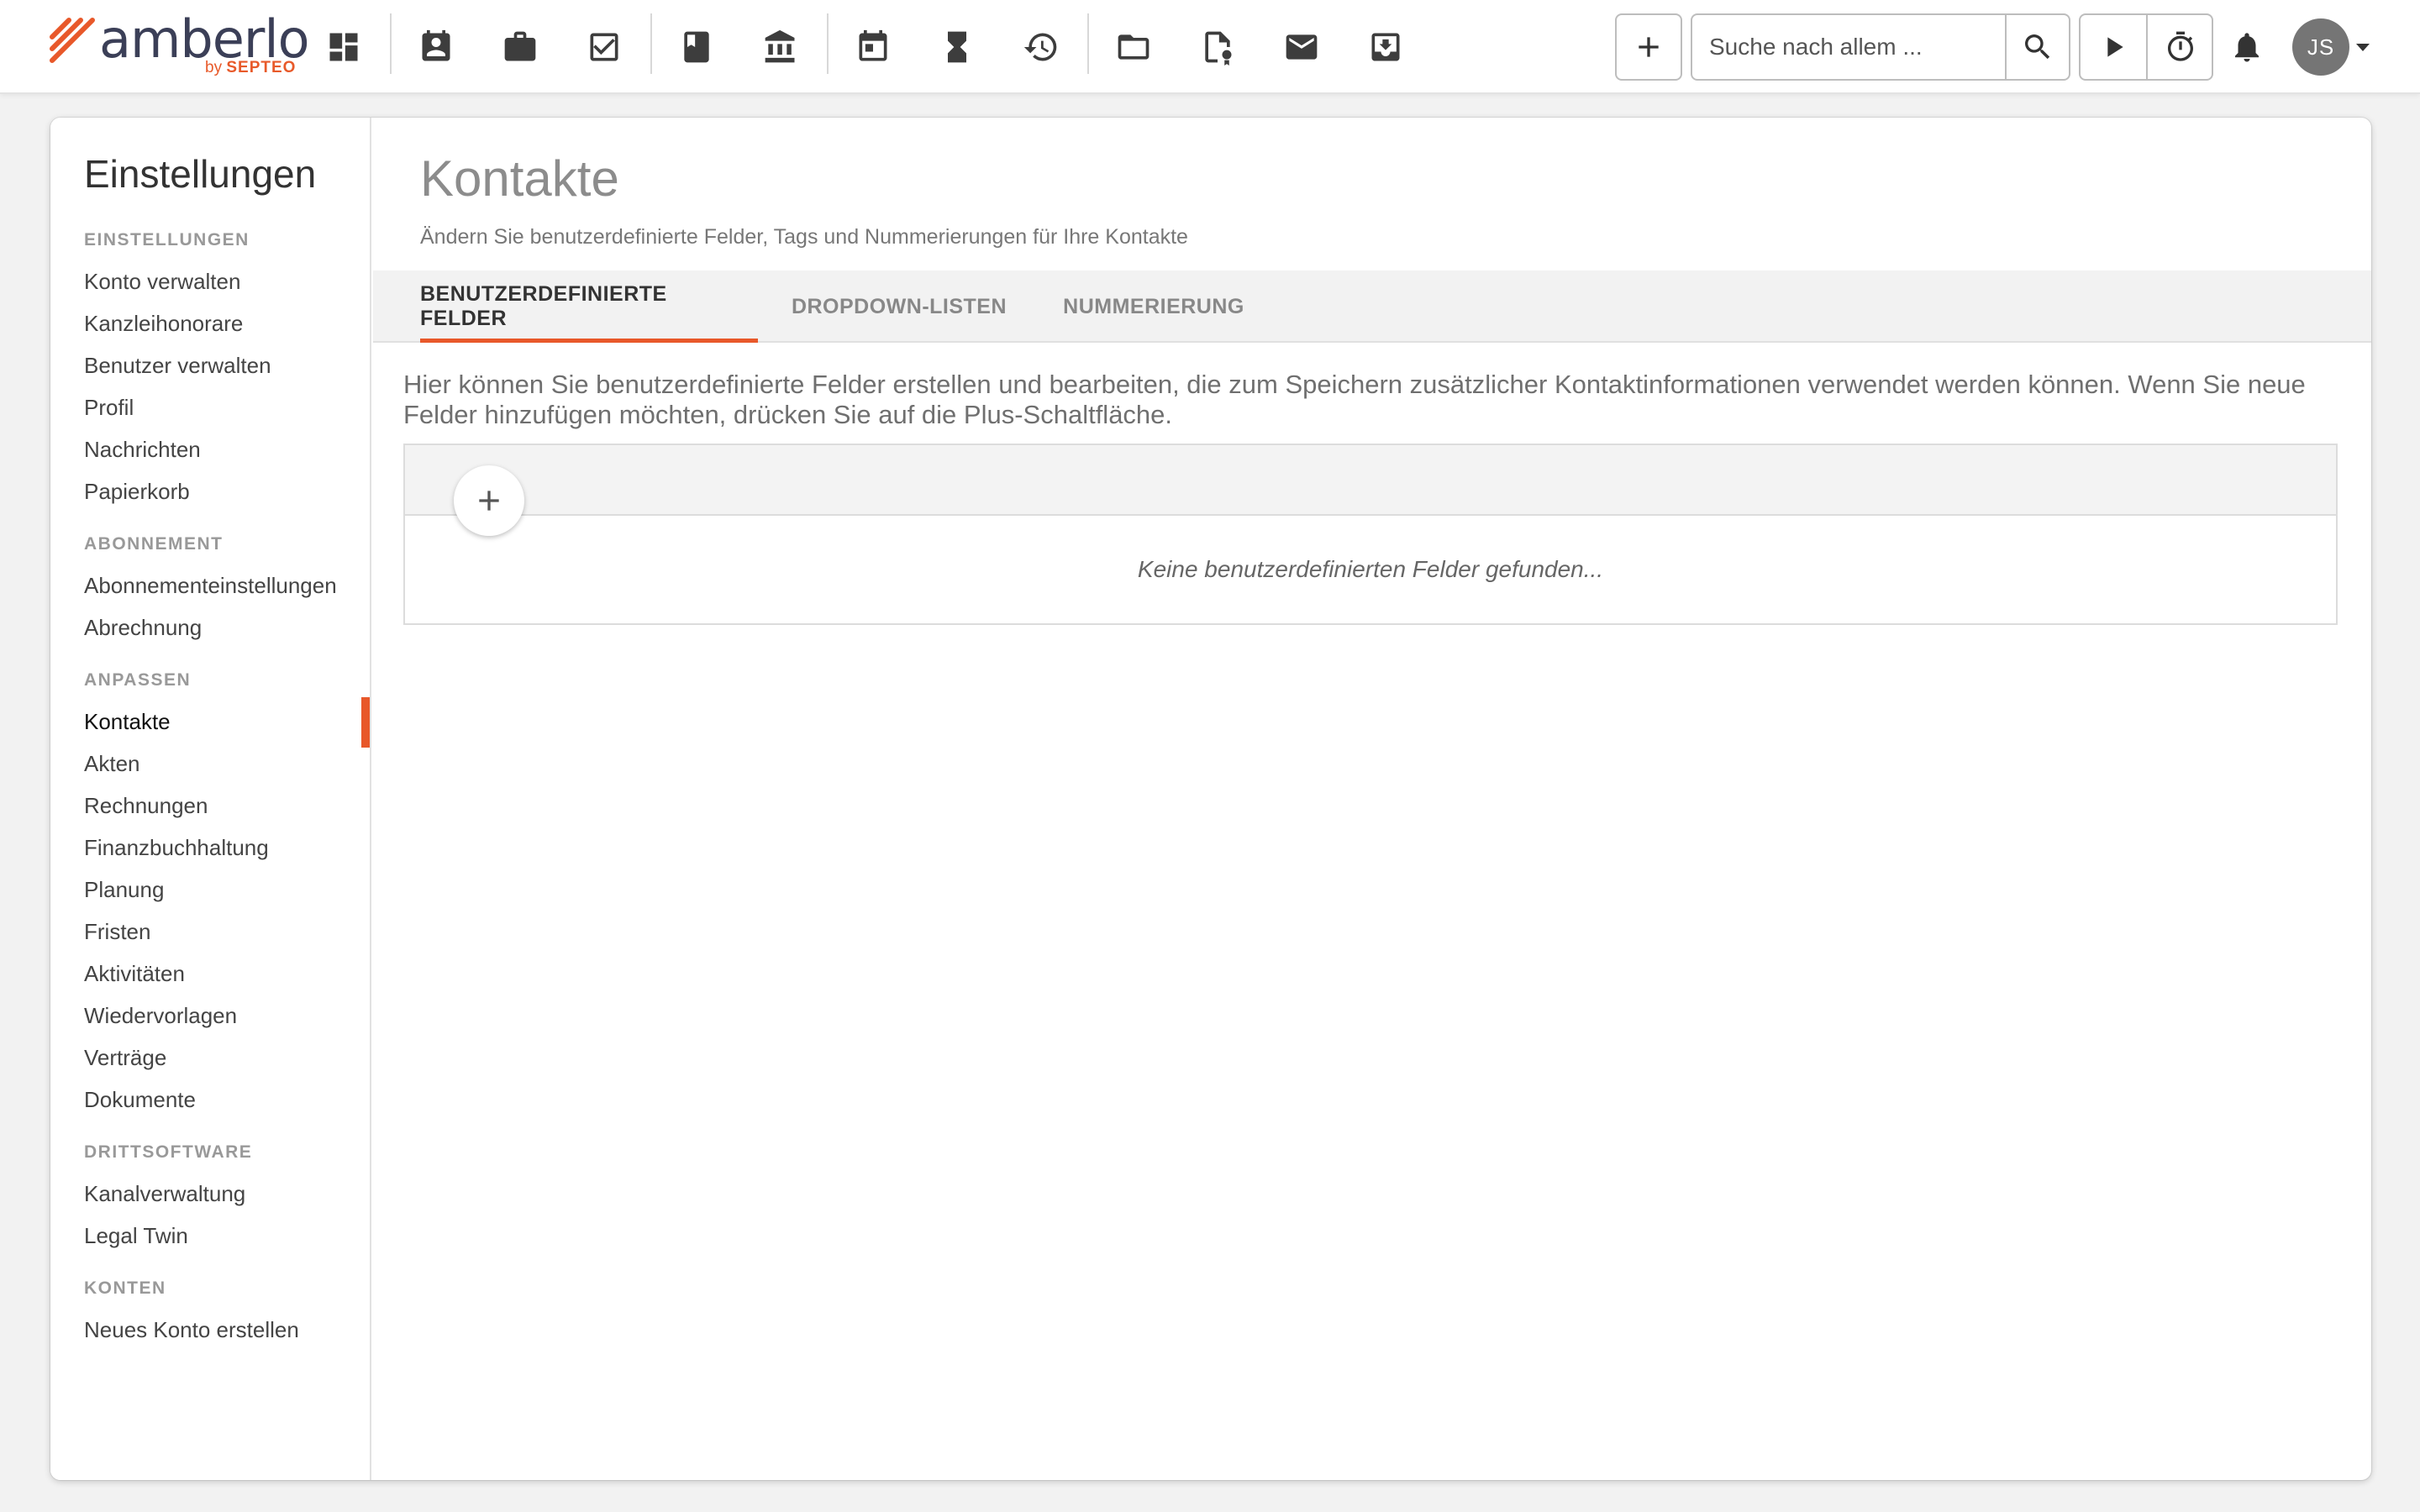 Image resolution: width=2420 pixels, height=1512 pixels. I want to click on start-timer-button, so click(2113, 47).